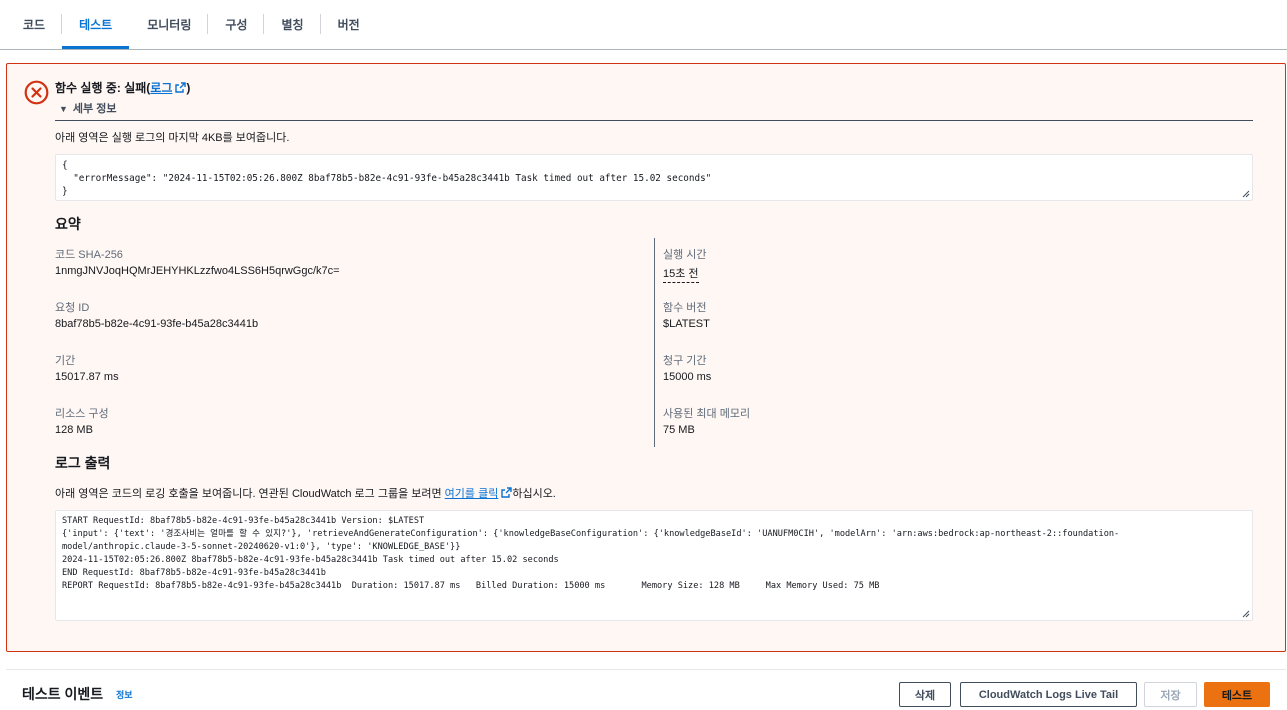 The image size is (1287, 710). Describe the element at coordinates (685, 361) in the screenshot. I see `billed-duration-label: 청구 기간` at that location.